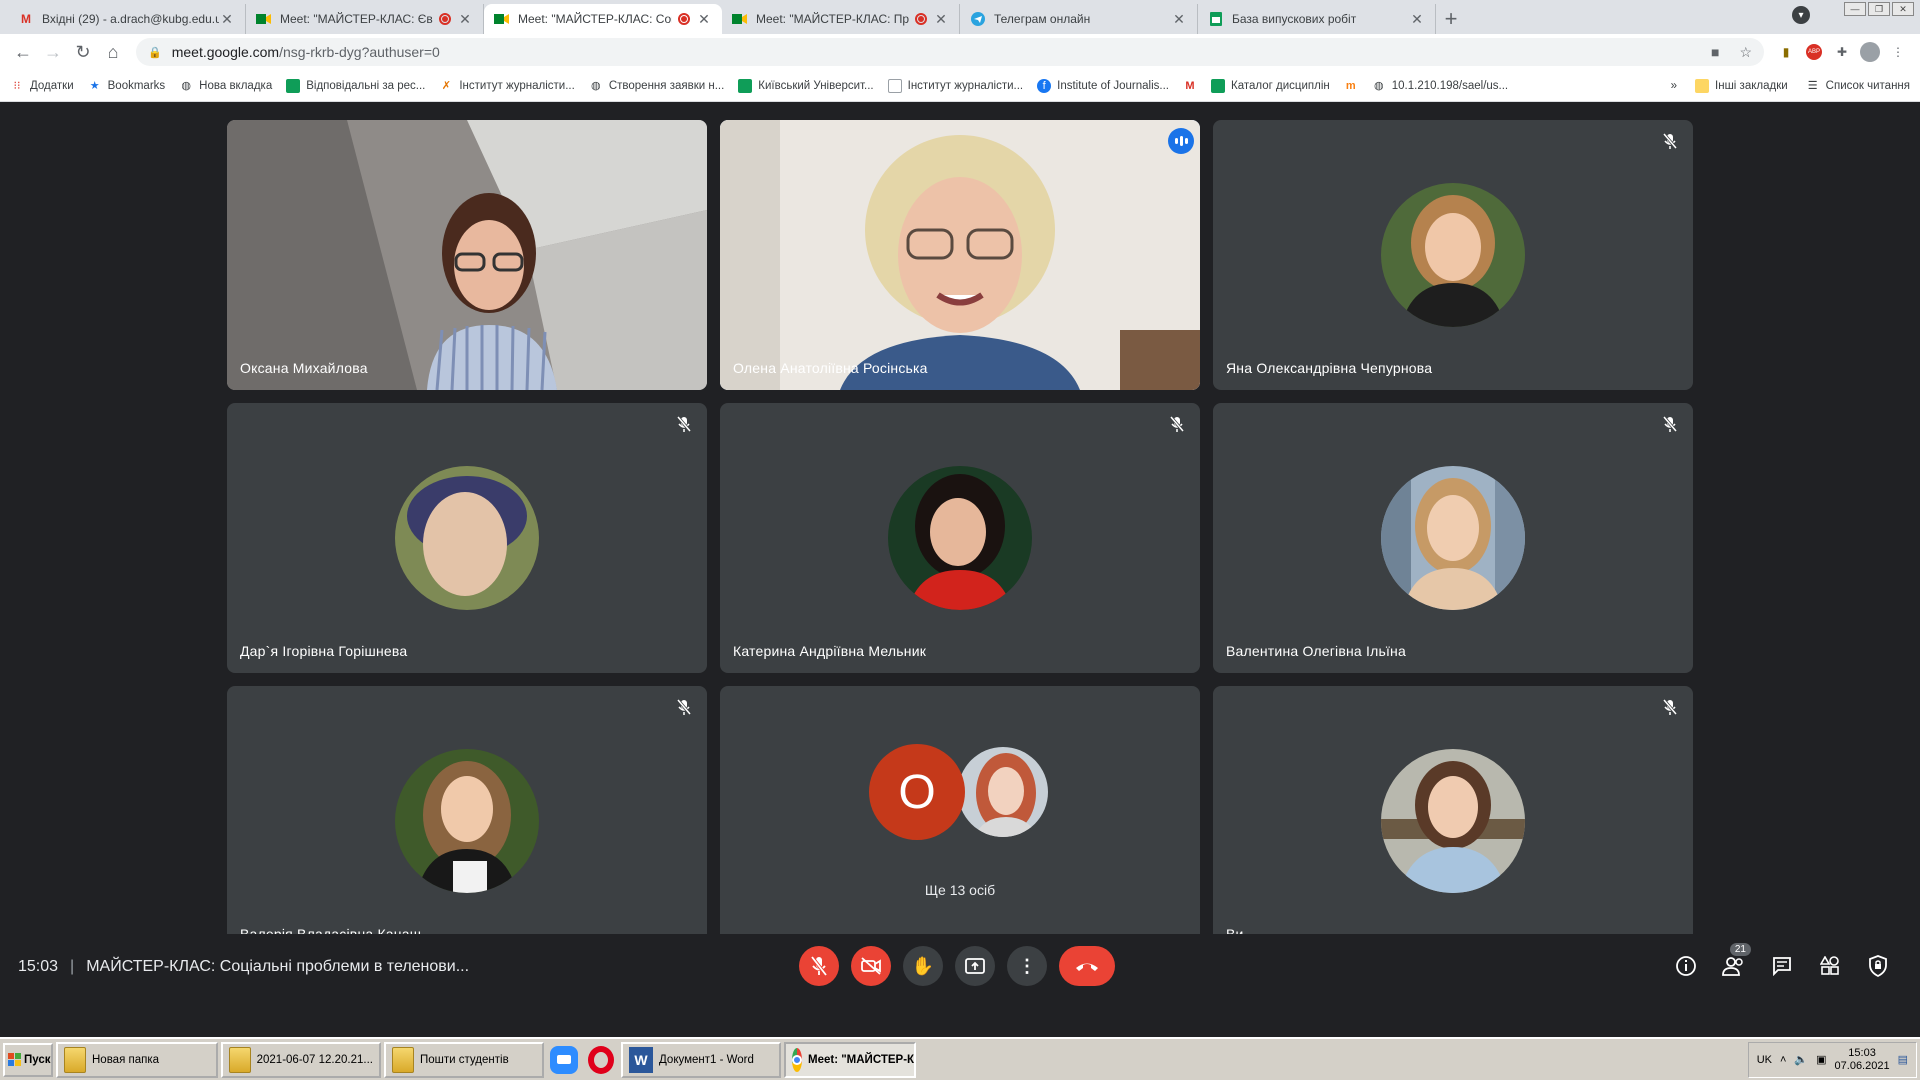 This screenshot has width=1920, height=1080. What do you see at coordinates (975, 966) in the screenshot?
I see `present-button` at bounding box center [975, 966].